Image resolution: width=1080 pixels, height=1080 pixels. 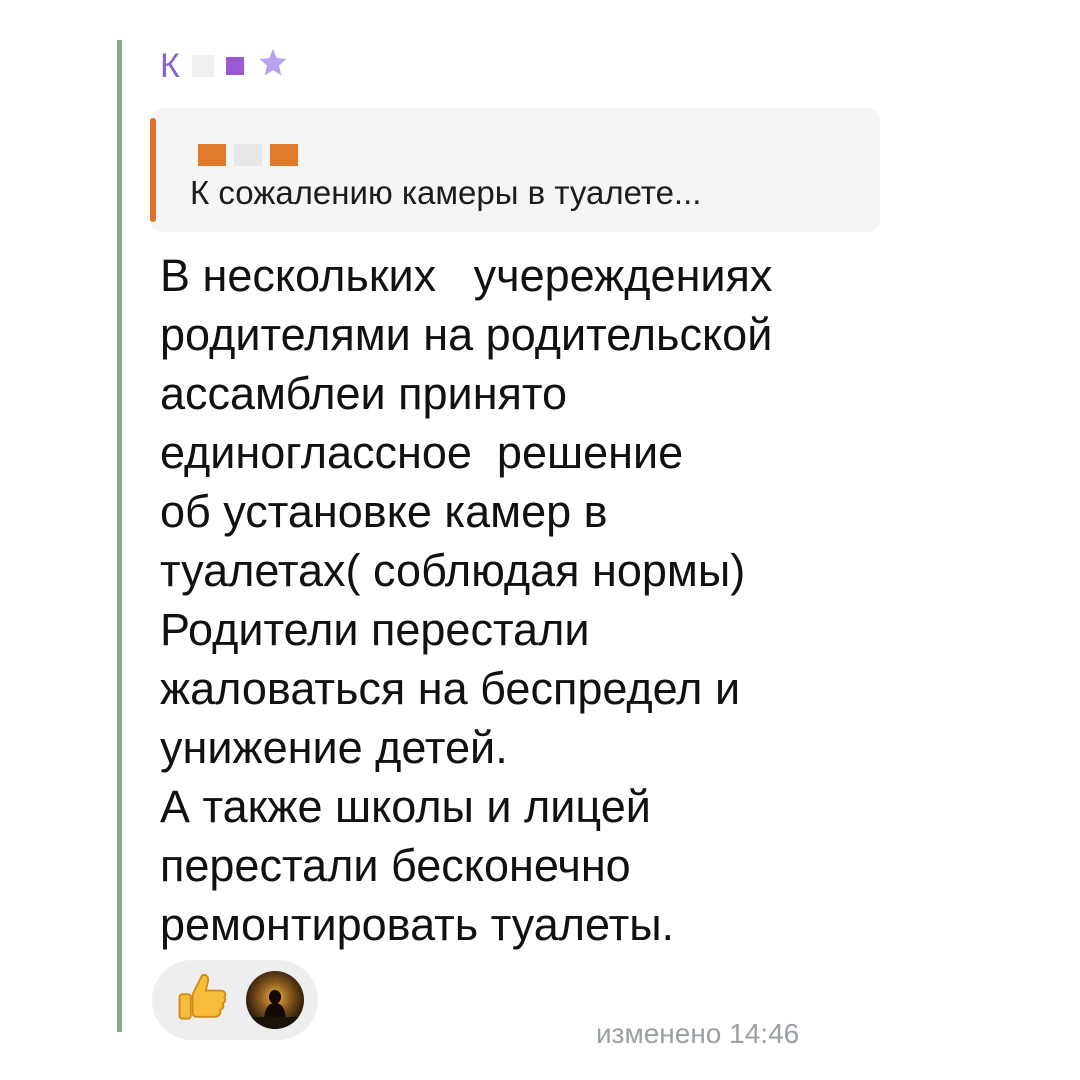 What do you see at coordinates (364, 393) in the screenshot?
I see `message-line: ассамблеи принято` at bounding box center [364, 393].